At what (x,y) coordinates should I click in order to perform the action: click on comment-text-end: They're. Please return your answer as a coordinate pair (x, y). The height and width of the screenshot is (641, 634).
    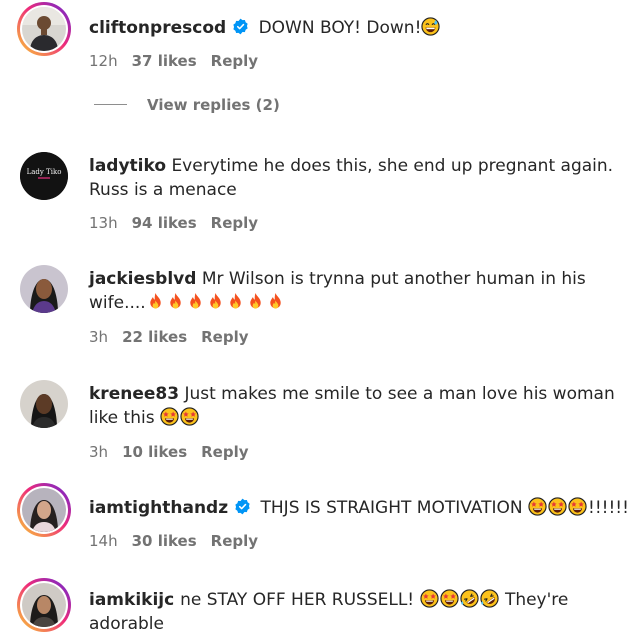
    Looking at the image, I should click on (536, 600).